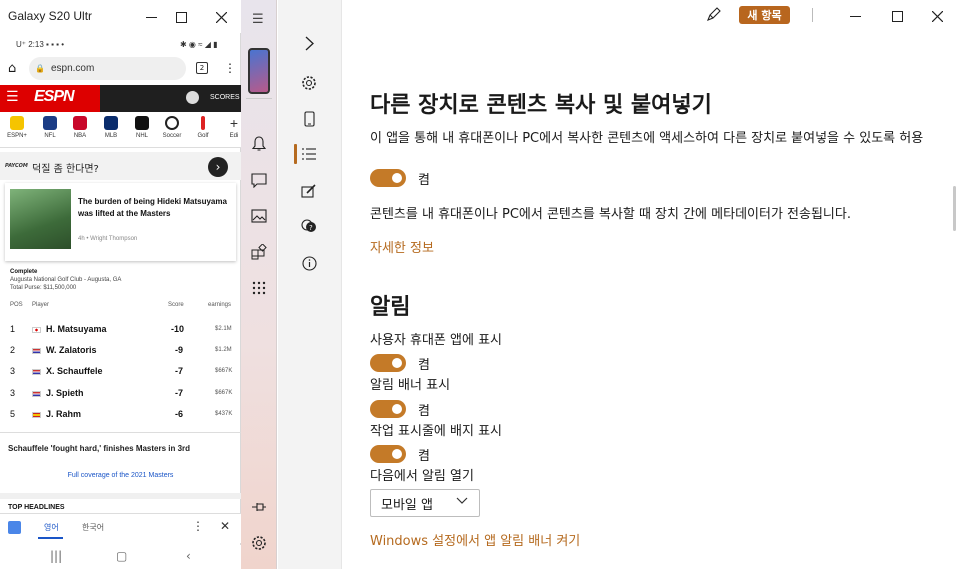 The height and width of the screenshot is (569, 960). What do you see at coordinates (475, 539) in the screenshot?
I see `windows-settings-link: Windows 설정에서 앱 알림 배너 켜기` at bounding box center [475, 539].